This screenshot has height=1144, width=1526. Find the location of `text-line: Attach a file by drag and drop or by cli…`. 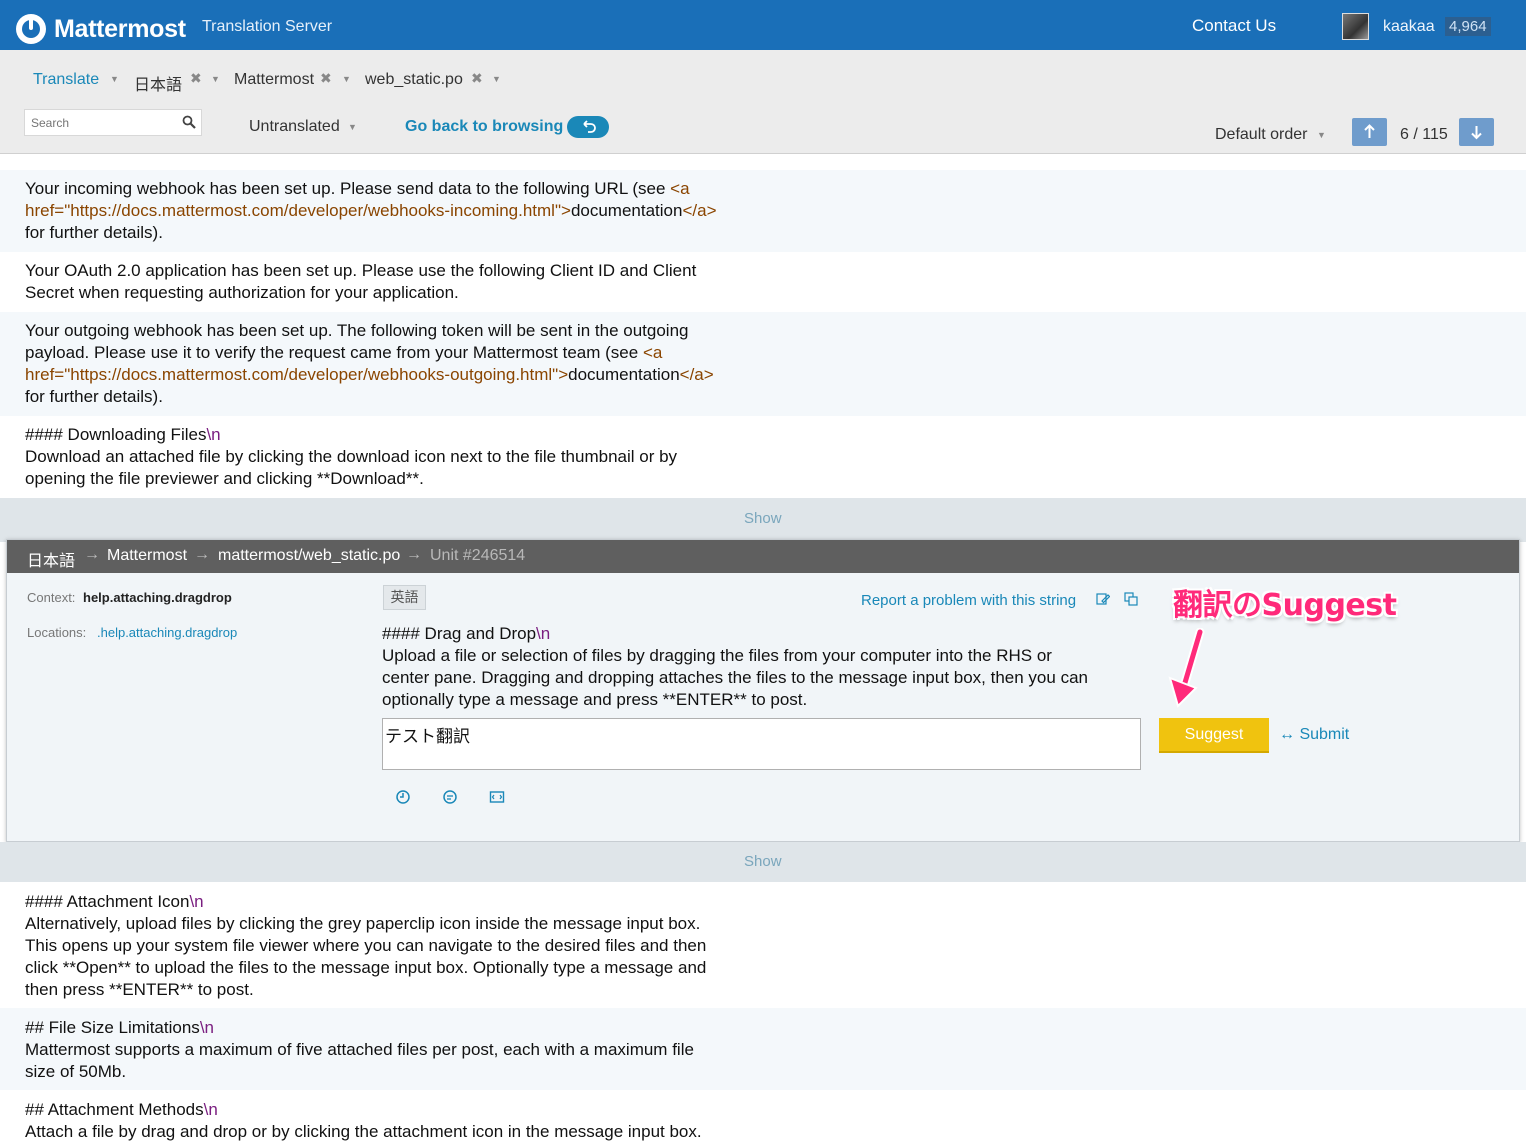

text-line: Attach a file by drag and drop or by cli… is located at coordinates (405, 1132).